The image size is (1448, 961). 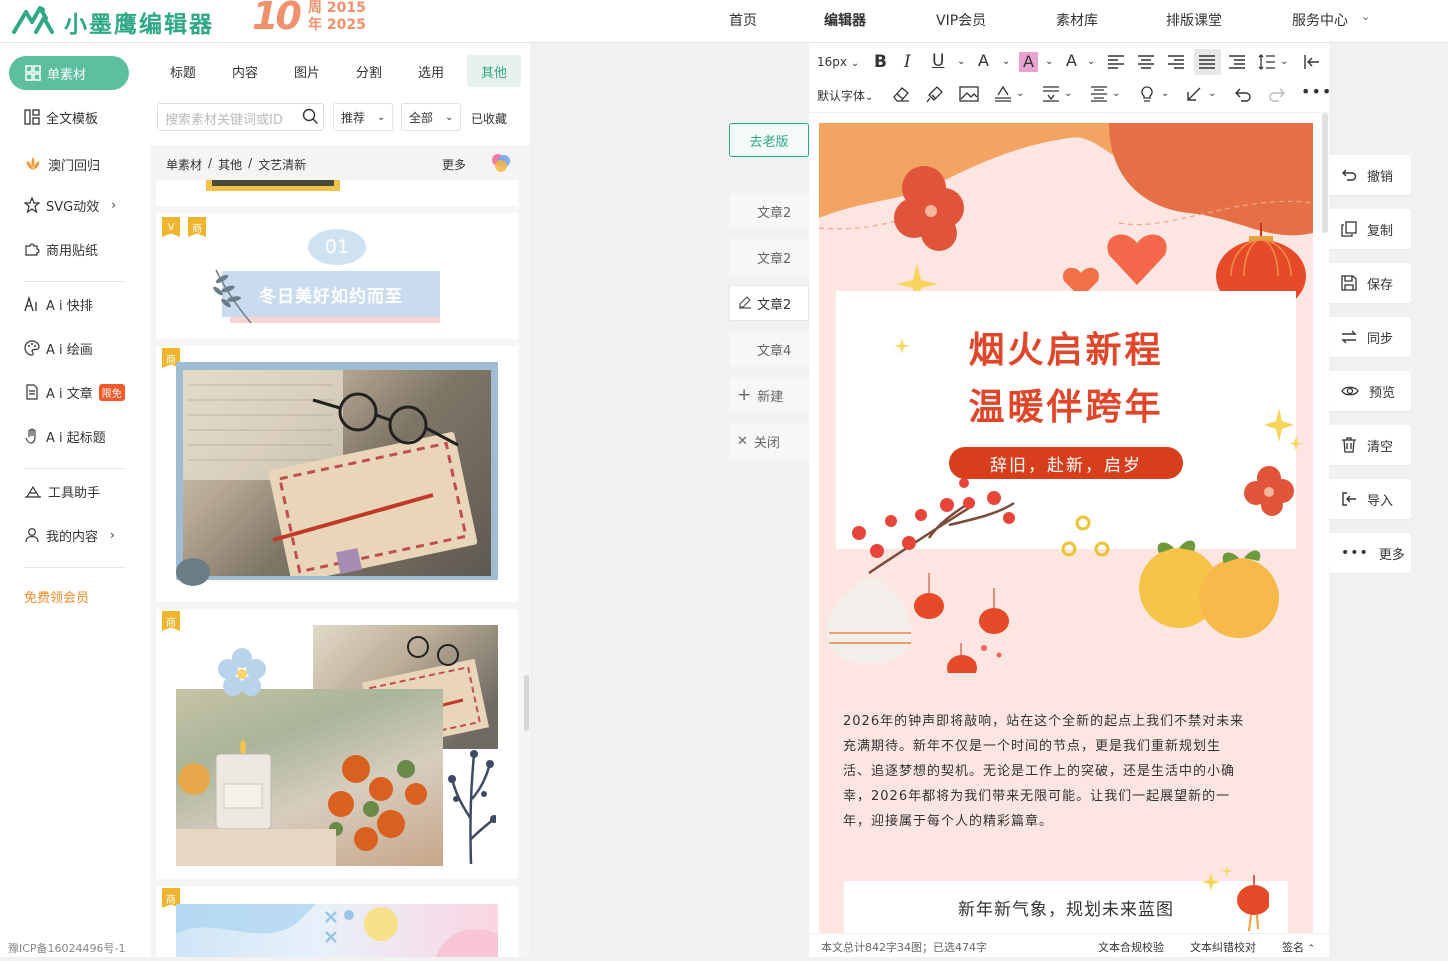 I want to click on compliance-check-button: 文本合规校验, so click(x=1131, y=947).